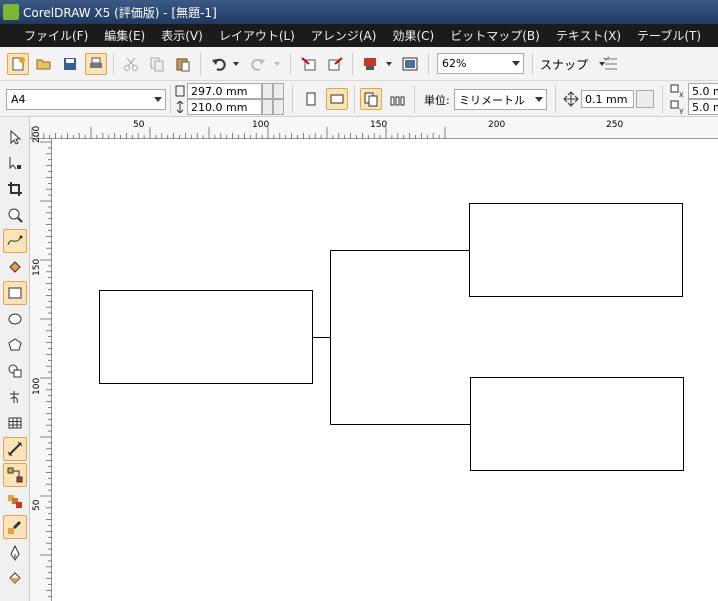  Describe the element at coordinates (564, 64) in the screenshot. I see `snap-label: スナップ` at that location.